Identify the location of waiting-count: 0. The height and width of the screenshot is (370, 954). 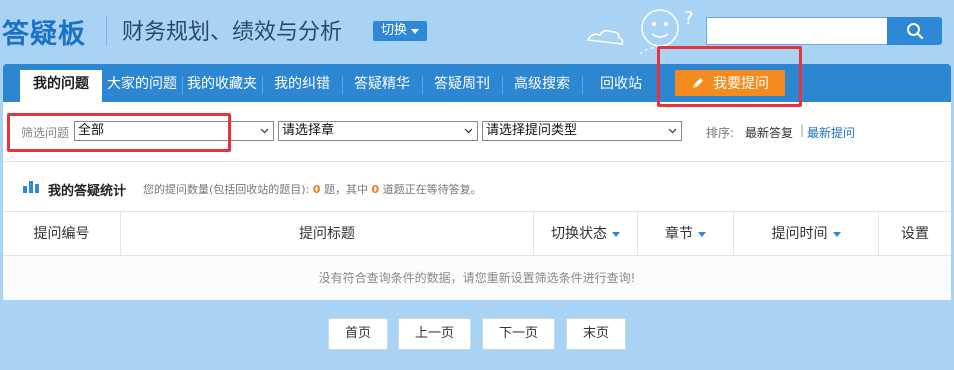
(375, 189).